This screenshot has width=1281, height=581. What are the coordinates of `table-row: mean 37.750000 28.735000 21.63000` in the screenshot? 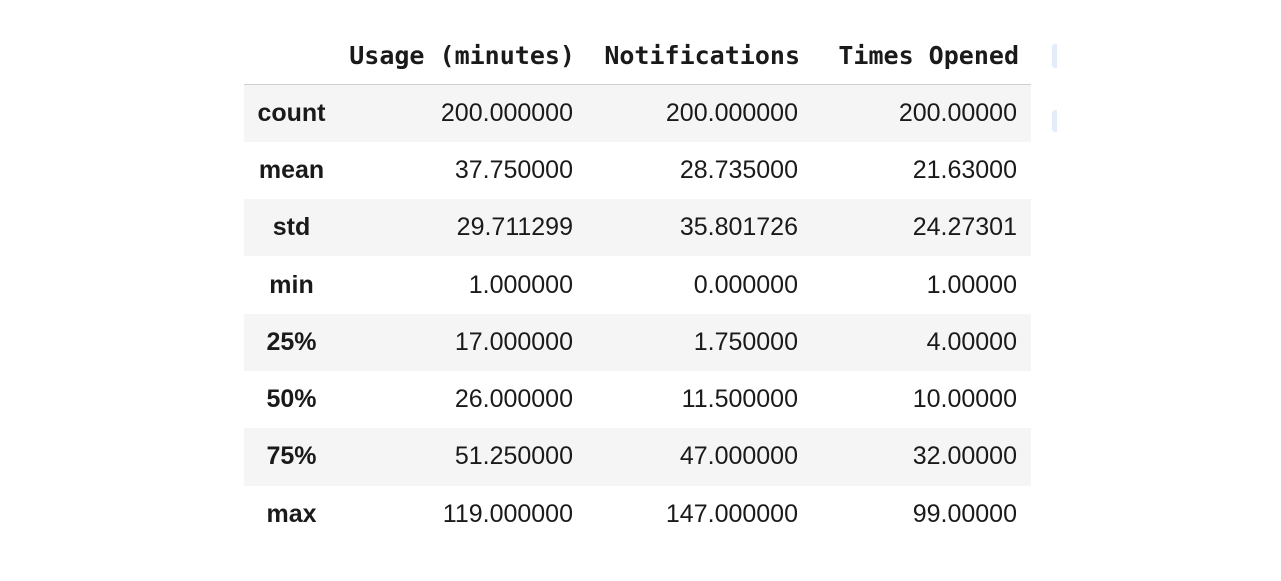 It's located at (637, 170).